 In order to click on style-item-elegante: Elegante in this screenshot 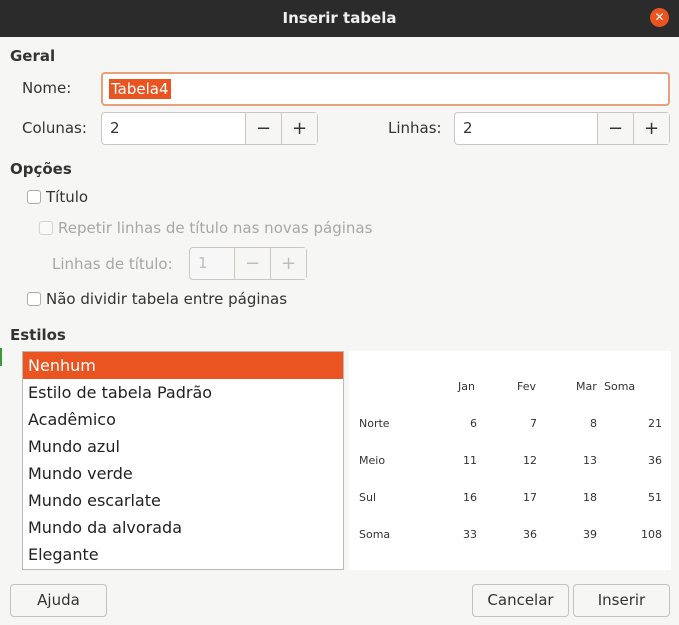, I will do `click(183, 554)`.